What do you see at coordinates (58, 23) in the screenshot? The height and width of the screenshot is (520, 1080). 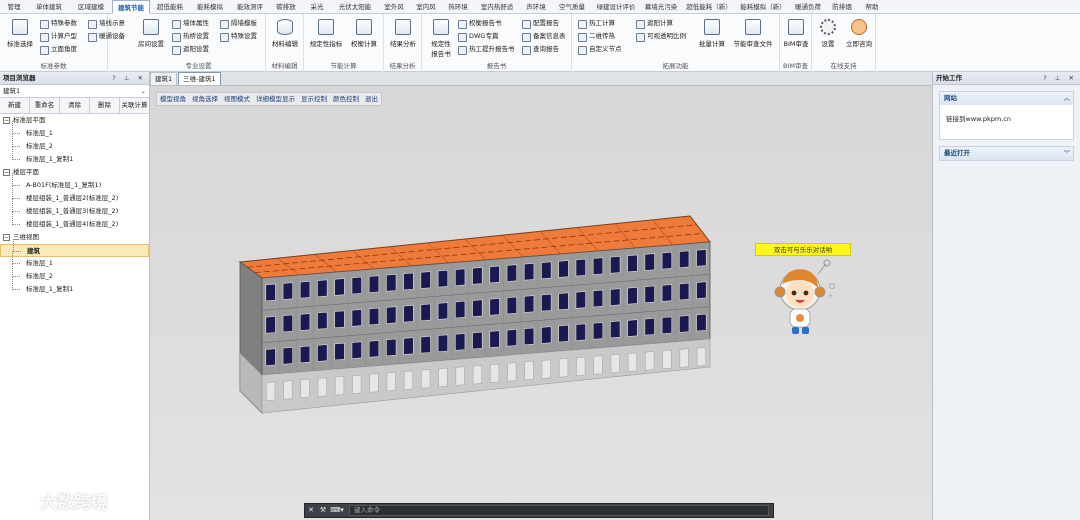 I see `special-params-button: 特殊参数` at bounding box center [58, 23].